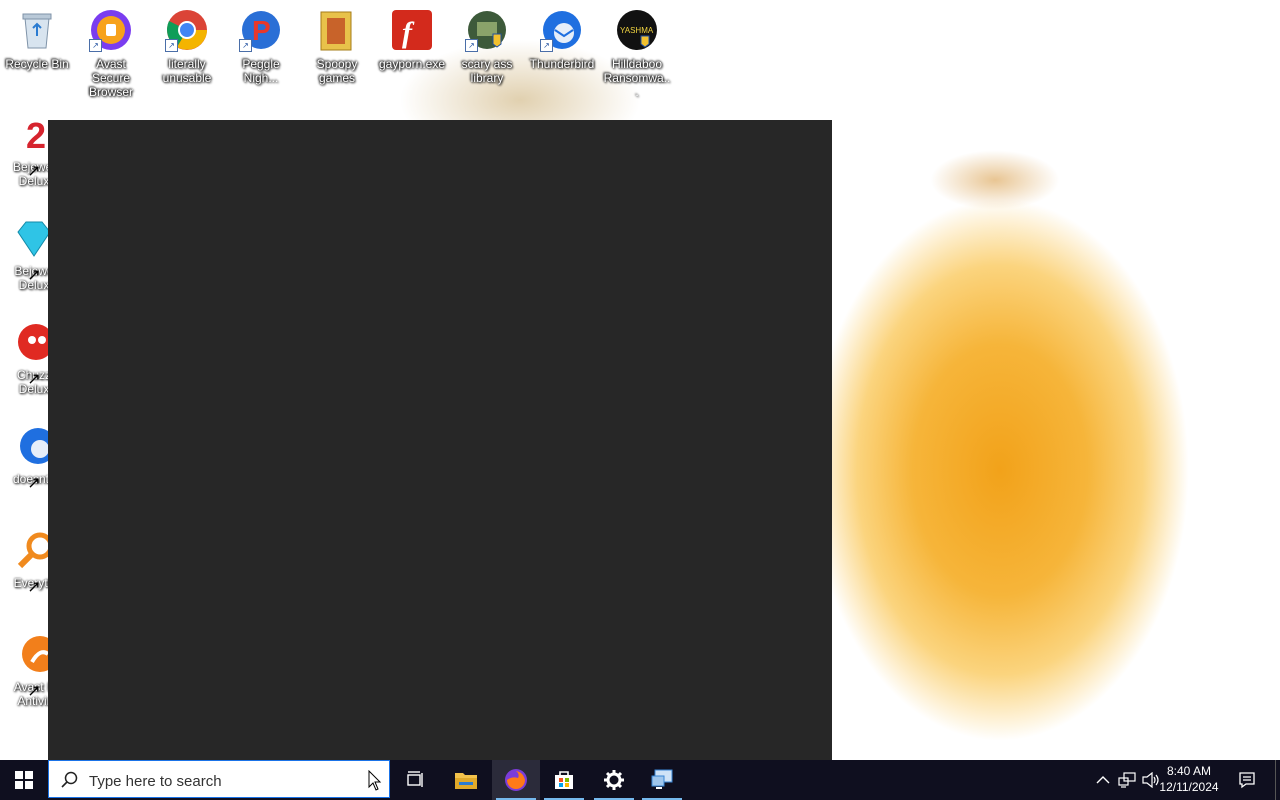 The image size is (1280, 800). What do you see at coordinates (1189, 779) in the screenshot?
I see `system-clock: 8:40 AM 12/11/2024` at bounding box center [1189, 779].